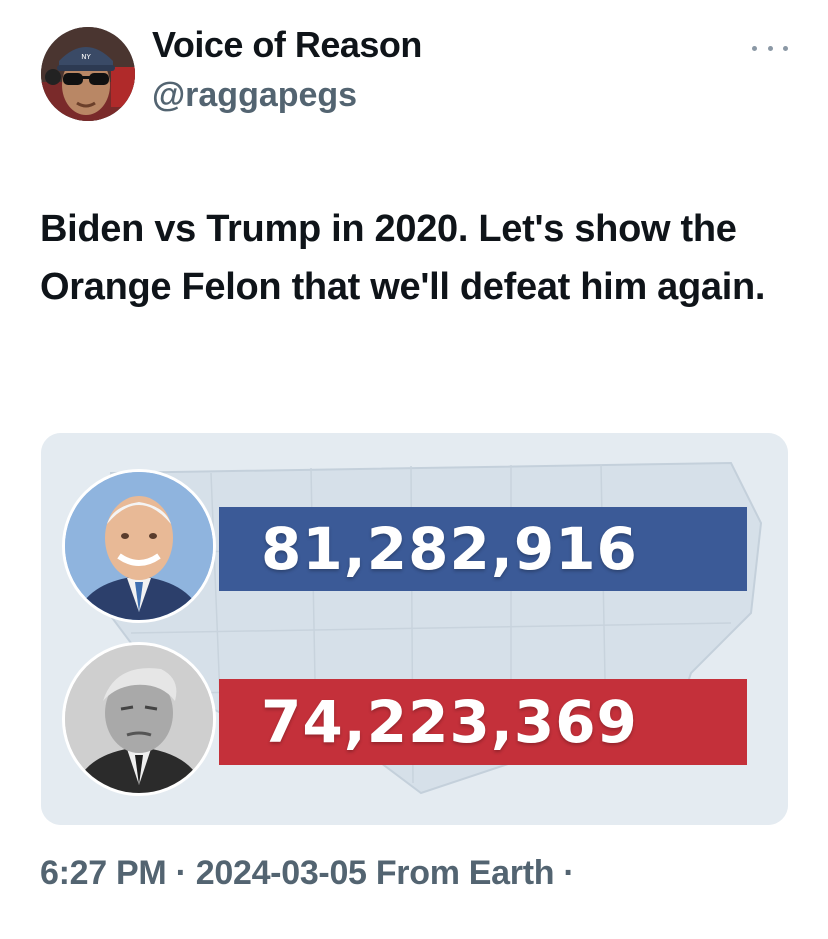 Image resolution: width=828 pixels, height=939 pixels. Describe the element at coordinates (465, 873) in the screenshot. I see `tweet-source: From Earth` at that location.